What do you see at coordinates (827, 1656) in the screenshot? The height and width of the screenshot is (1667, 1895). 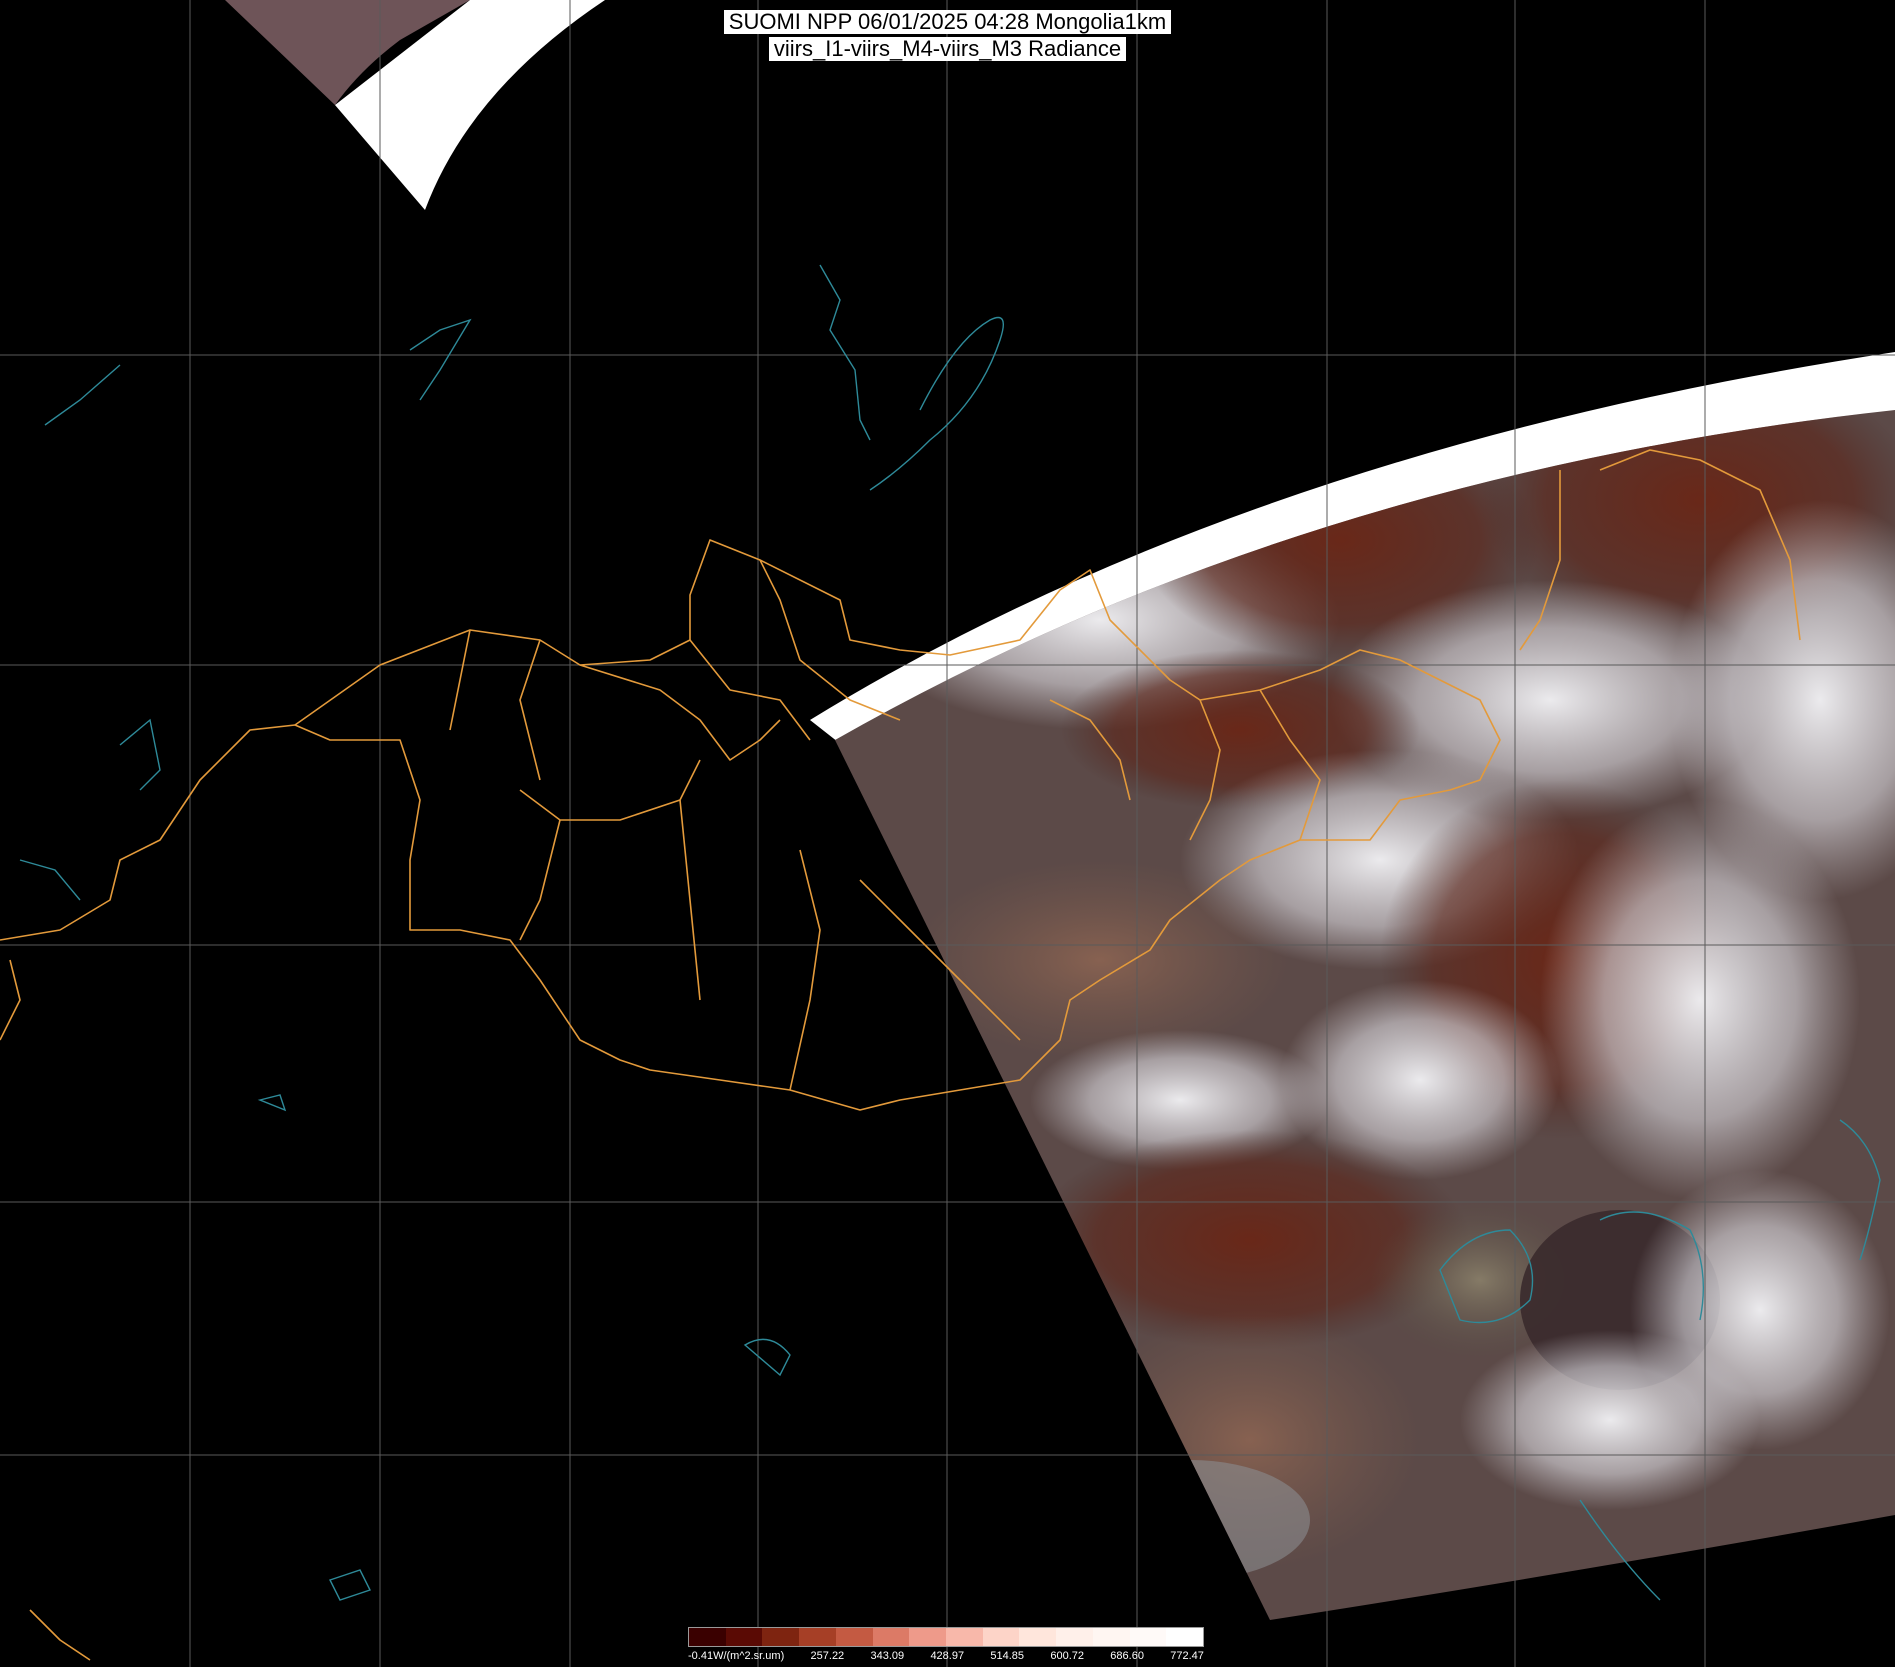 I see `legend-label: 257.22` at bounding box center [827, 1656].